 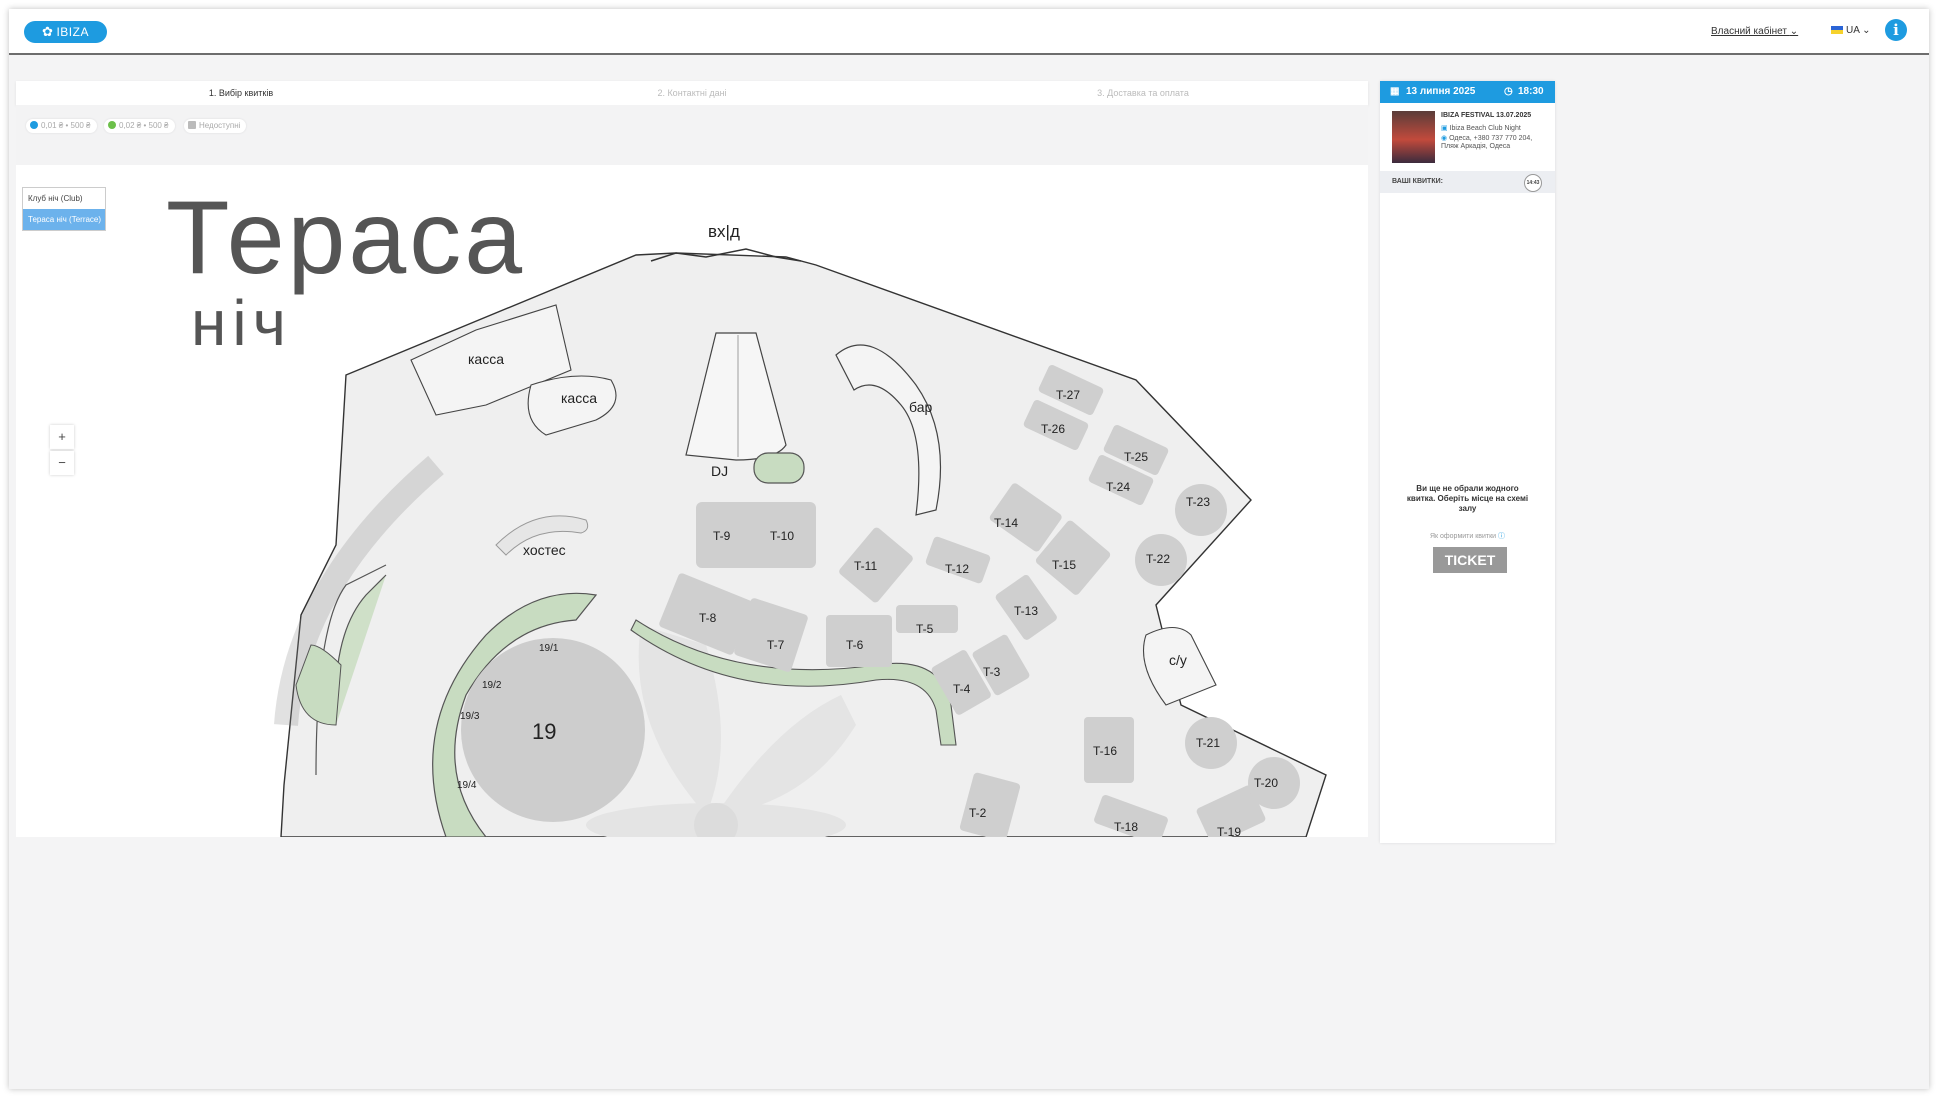 I want to click on event-date-header: ▦ 13 липня 2025 ◷ 18:30, so click(x=1467, y=92).